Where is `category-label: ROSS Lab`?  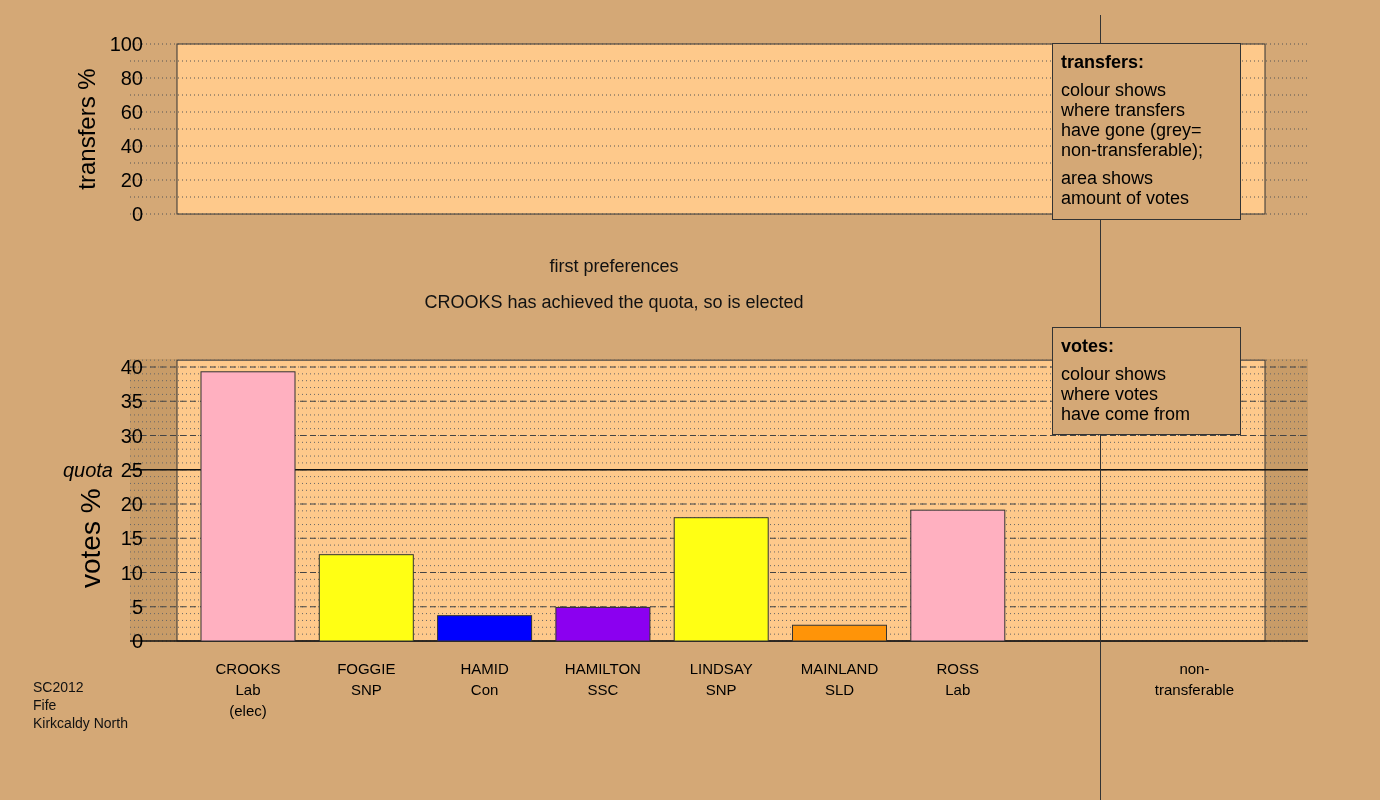 category-label: ROSS Lab is located at coordinates (958, 679).